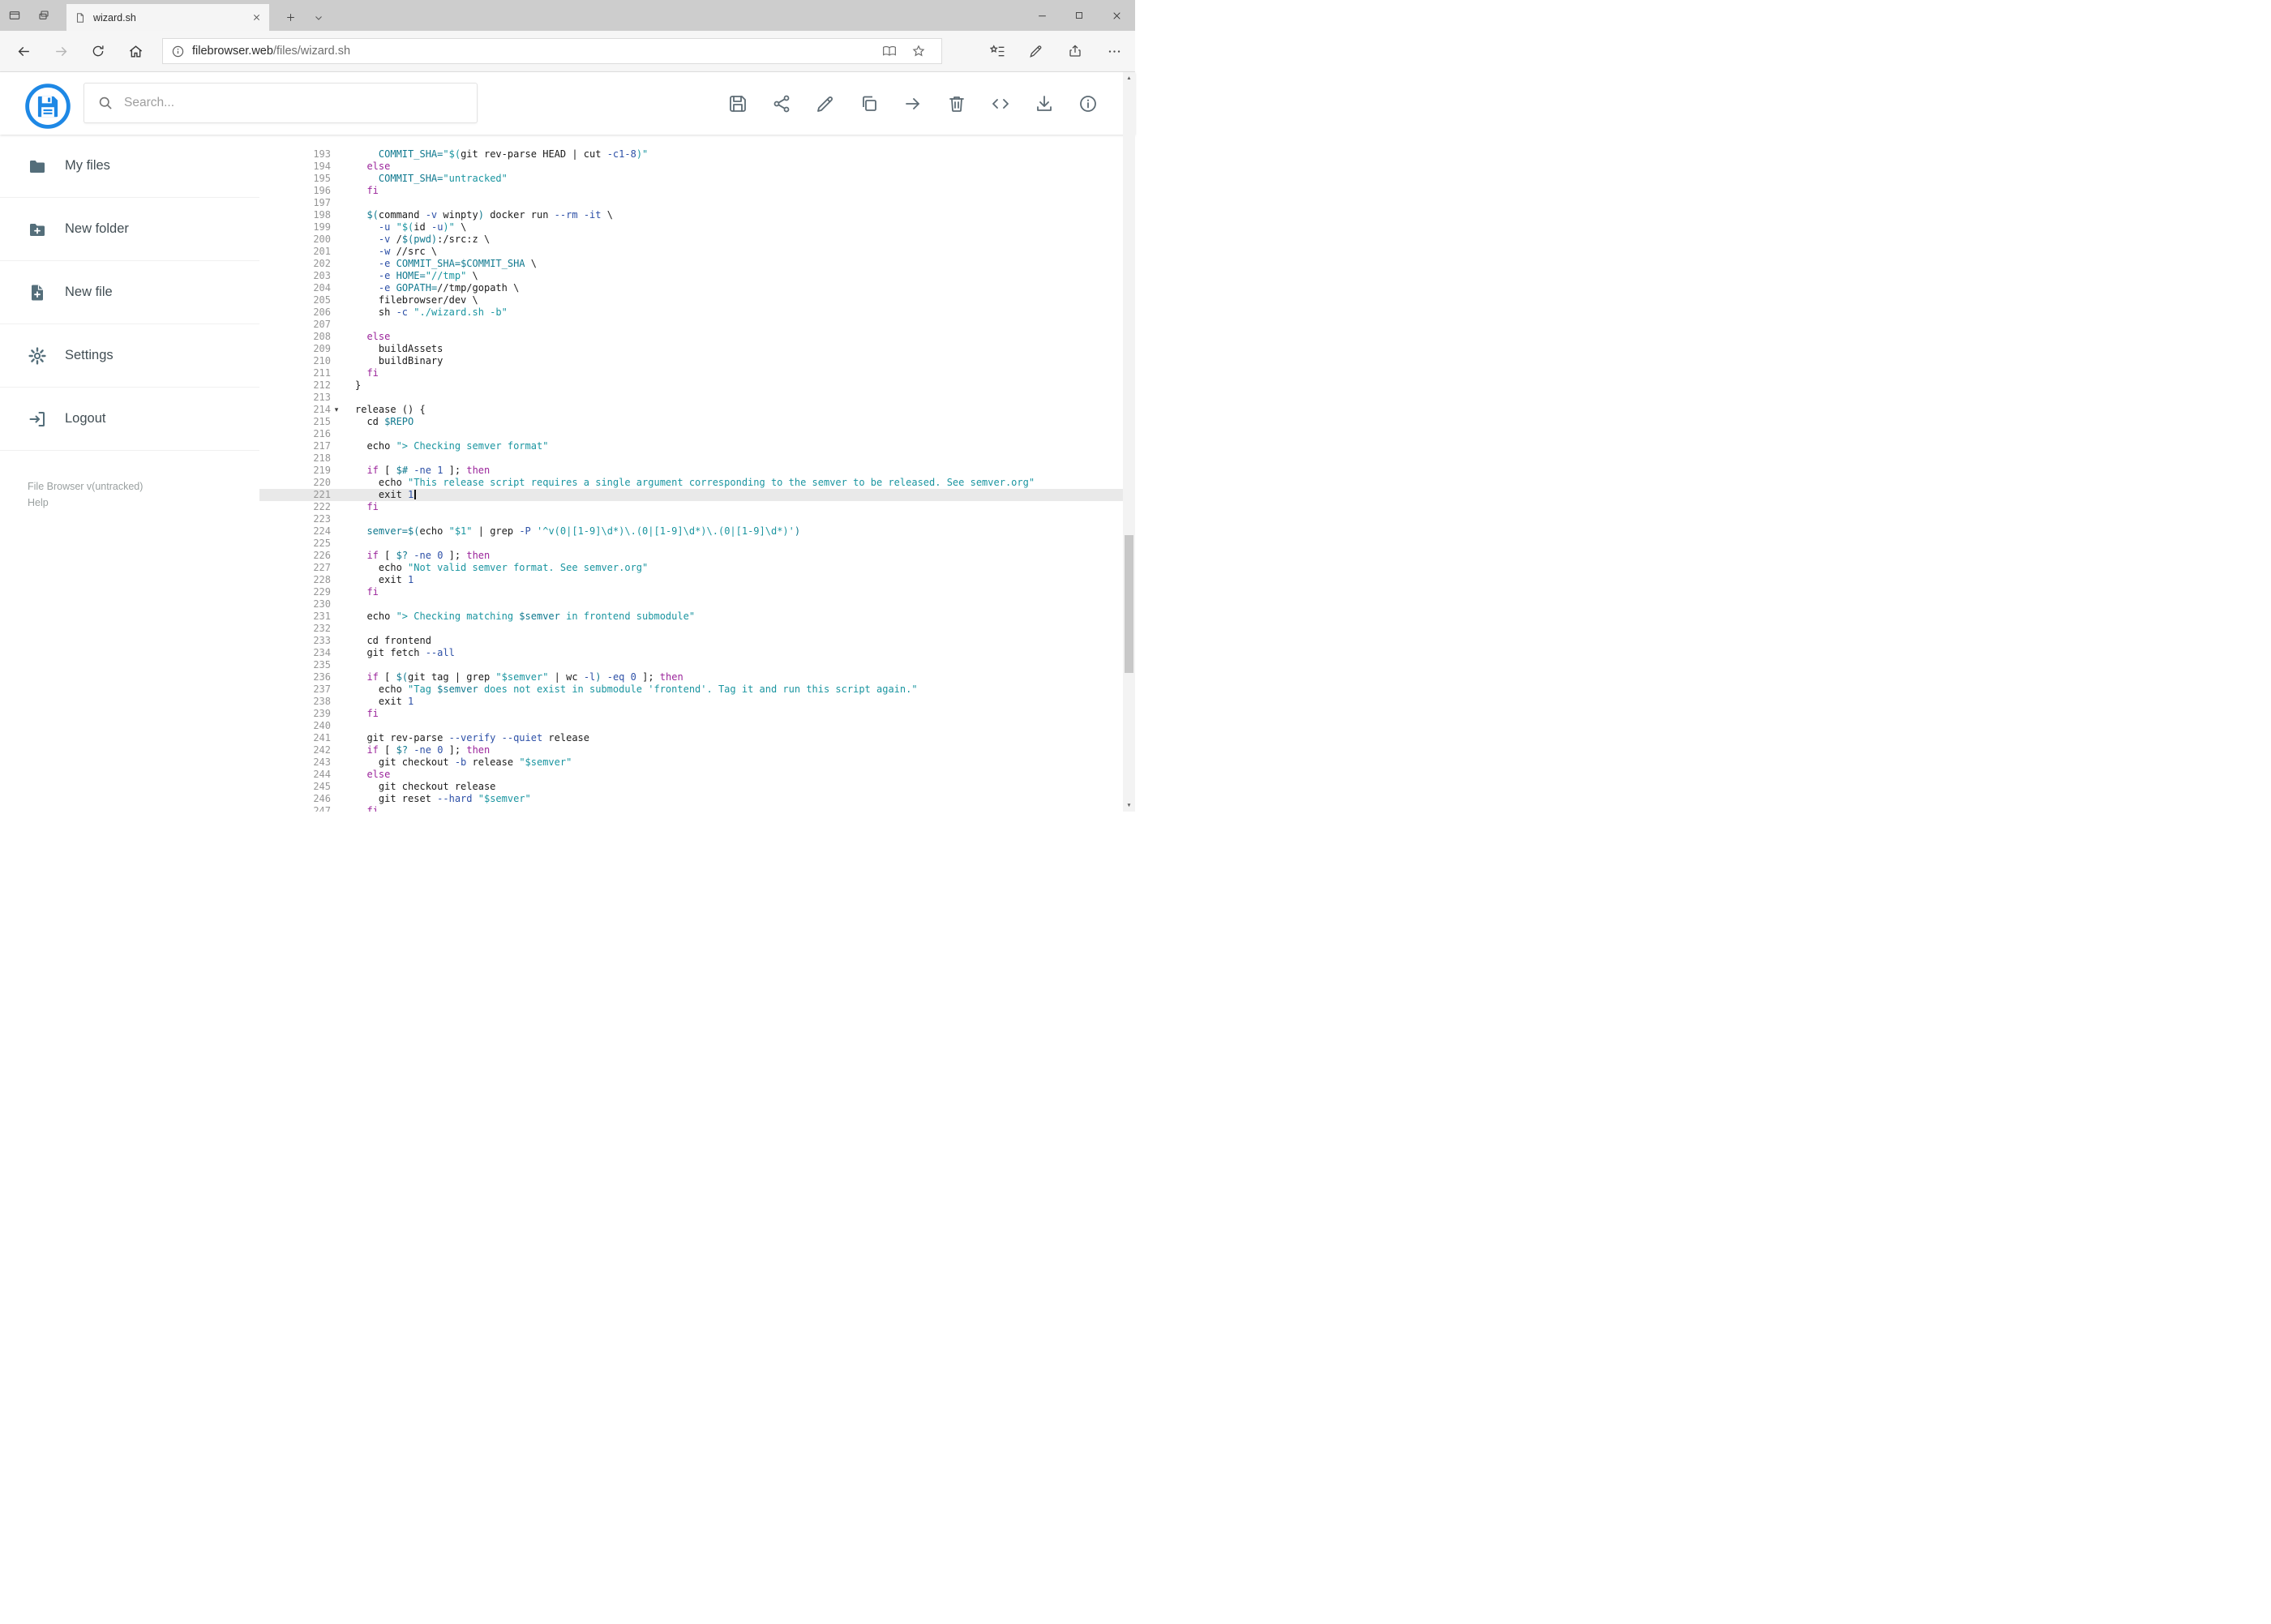  Describe the element at coordinates (697, 787) in the screenshot. I see `code-line: 245 git checkout release` at that location.